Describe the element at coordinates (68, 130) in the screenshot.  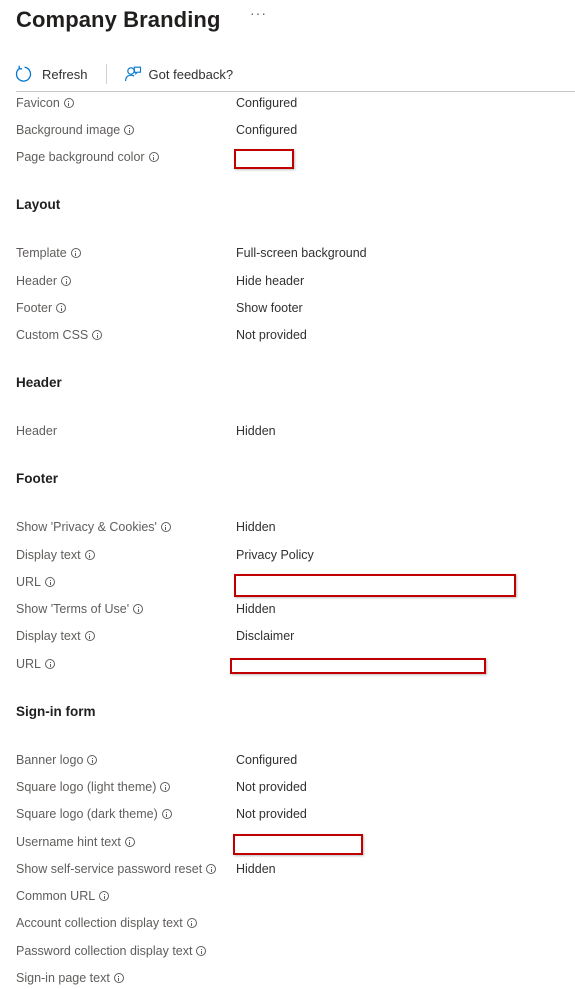
I see `property-label: Background image` at that location.